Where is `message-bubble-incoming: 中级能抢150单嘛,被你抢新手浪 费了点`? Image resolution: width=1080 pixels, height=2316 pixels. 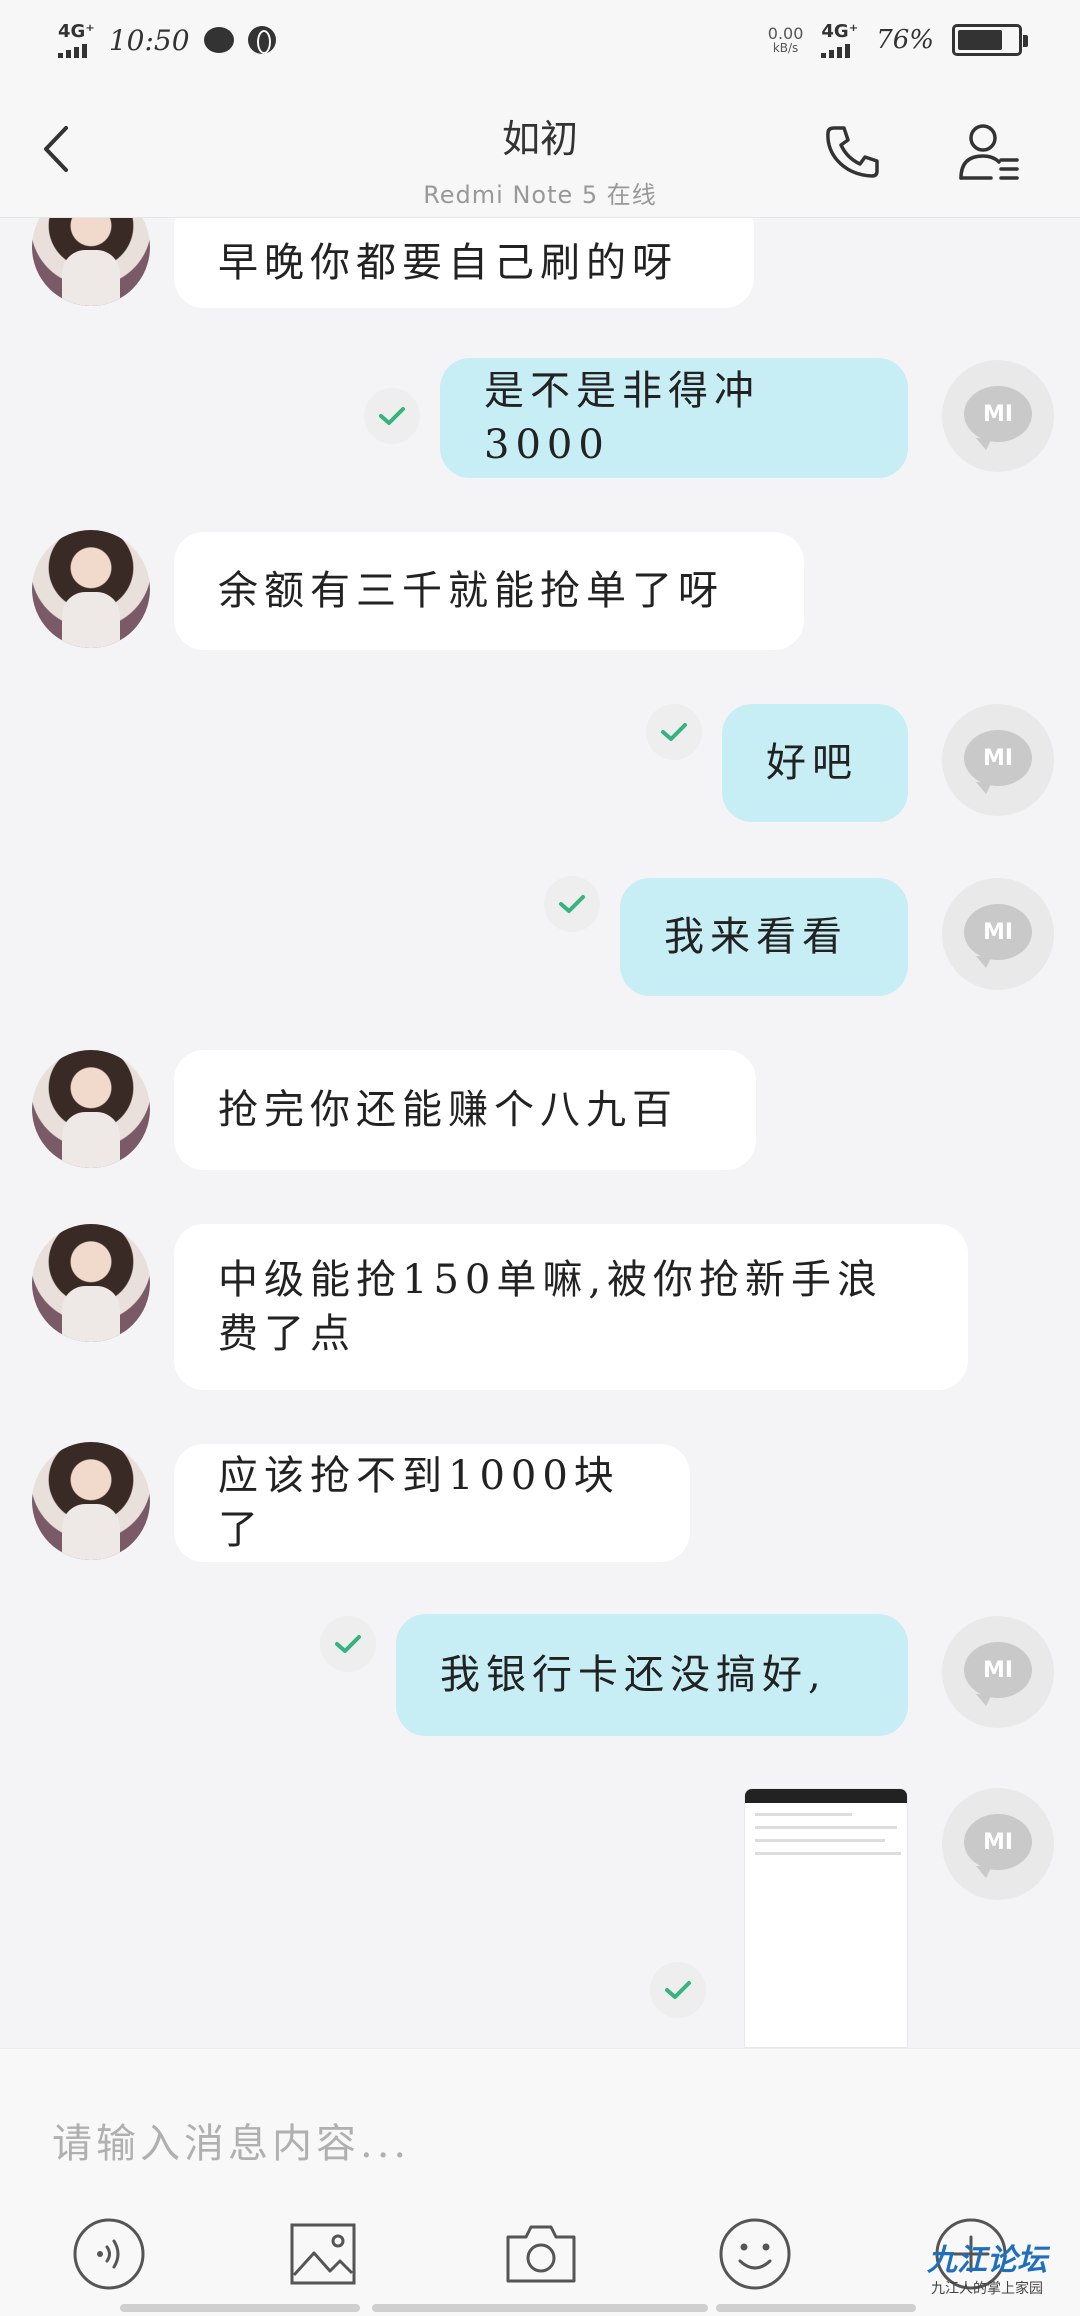 message-bubble-incoming: 中级能抢150单嘛,被你抢新手浪 费了点 is located at coordinates (571, 1307).